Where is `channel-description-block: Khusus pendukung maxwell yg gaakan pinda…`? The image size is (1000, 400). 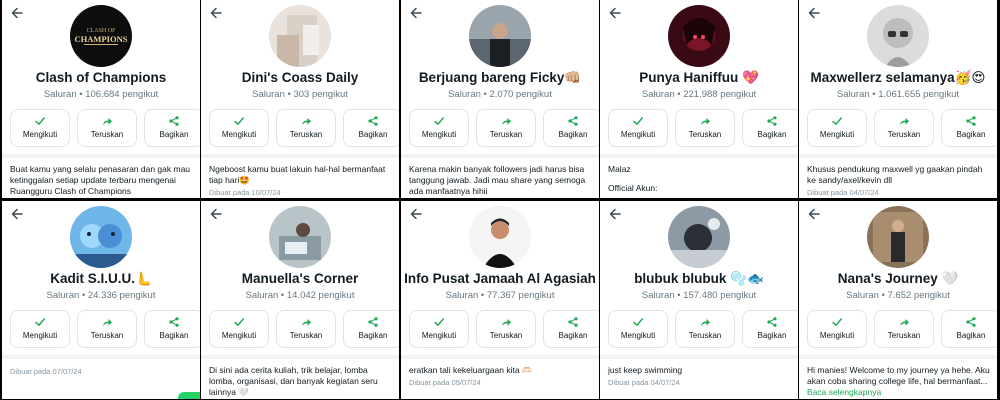 channel-description-block: Khusus pendukung maxwell yg gaakan pinda… is located at coordinates (899, 181).